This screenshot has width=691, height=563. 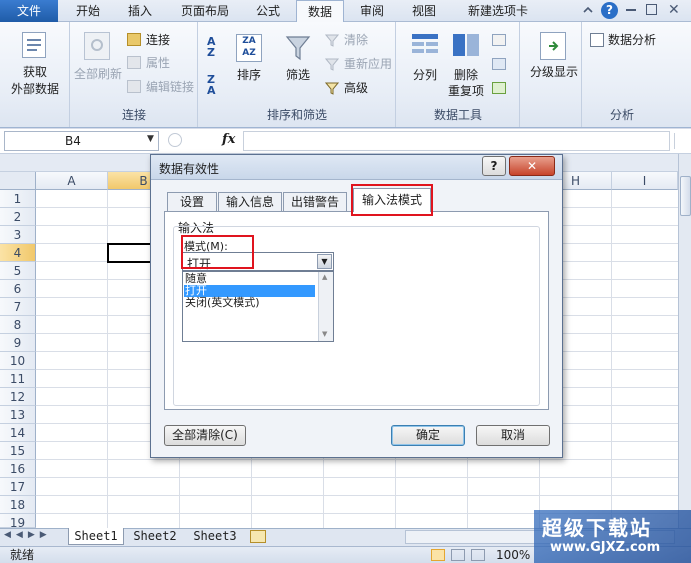 I want to click on dialog-help-button: ?, so click(x=494, y=166).